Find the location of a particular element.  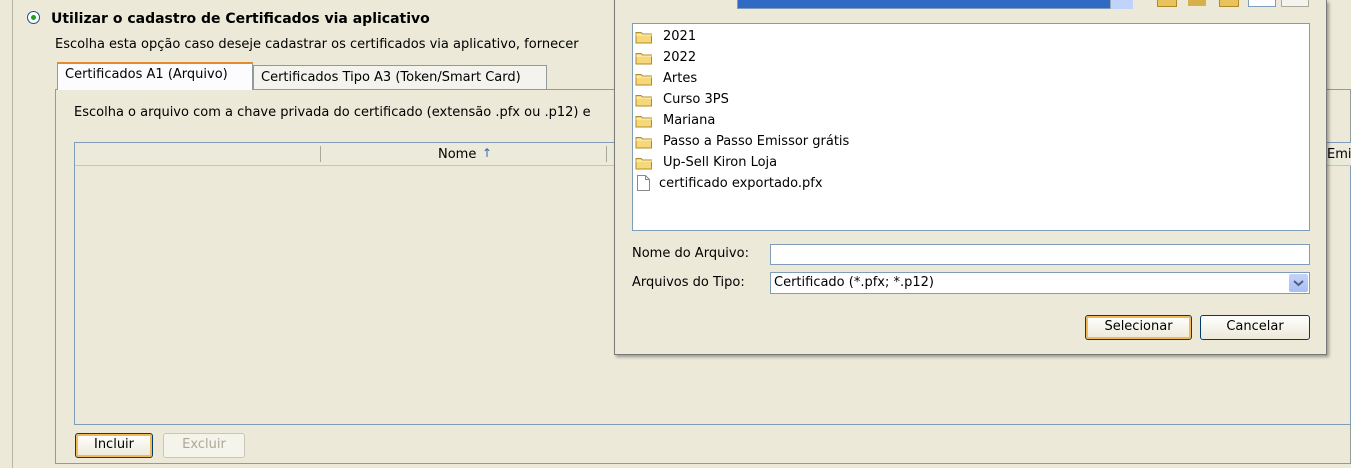

folder-item: Passo a Passo Emissor grátis is located at coordinates (742, 141).